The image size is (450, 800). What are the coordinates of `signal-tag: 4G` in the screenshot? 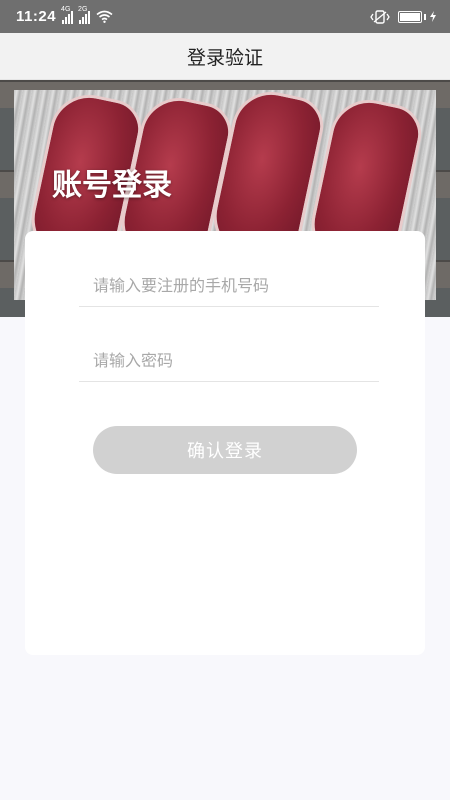 It's located at (66, 9).